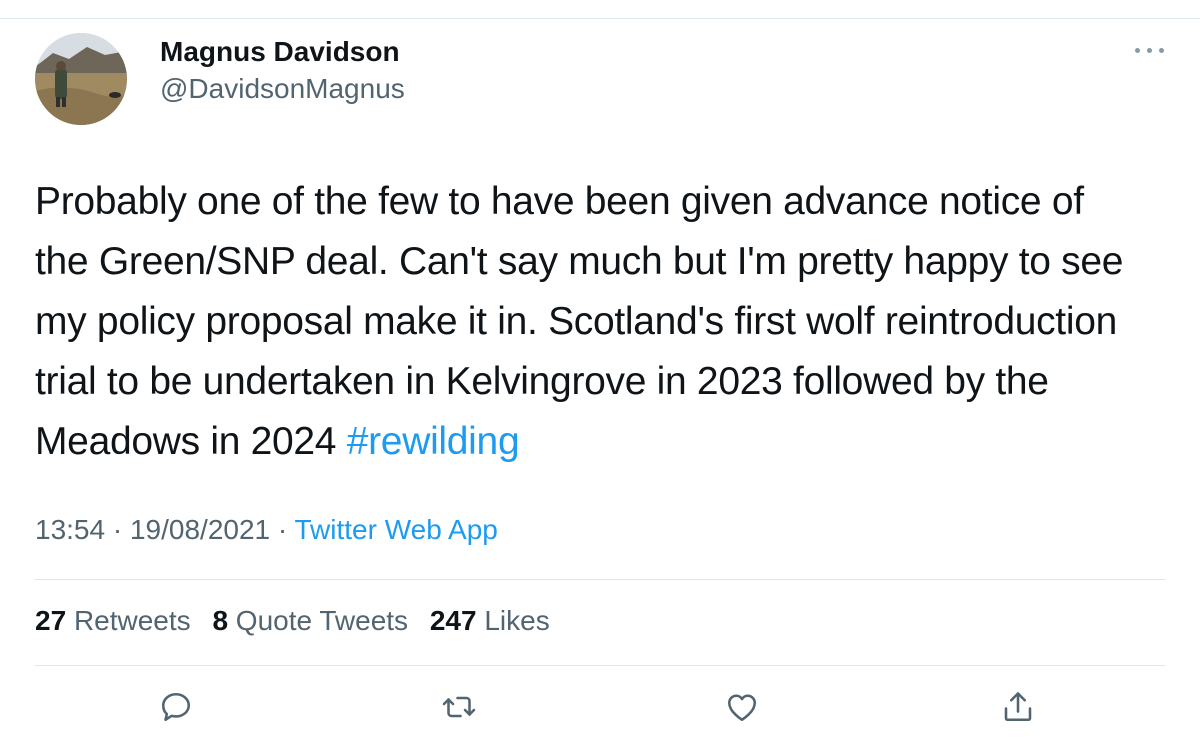 This screenshot has height=749, width=1200. I want to click on avatar, so click(81, 79).